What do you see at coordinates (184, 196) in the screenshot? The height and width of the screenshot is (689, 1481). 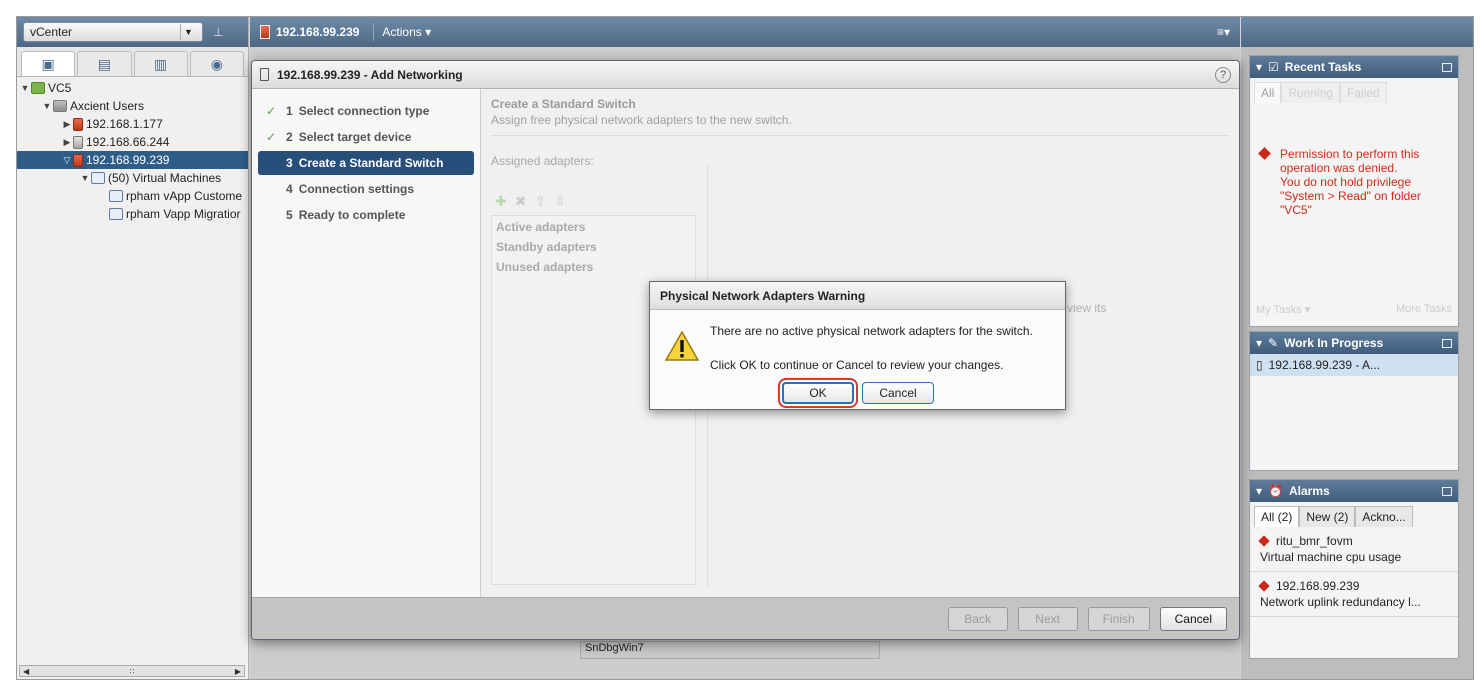 I see `tree-item-label: rpham vApp Custome` at bounding box center [184, 196].